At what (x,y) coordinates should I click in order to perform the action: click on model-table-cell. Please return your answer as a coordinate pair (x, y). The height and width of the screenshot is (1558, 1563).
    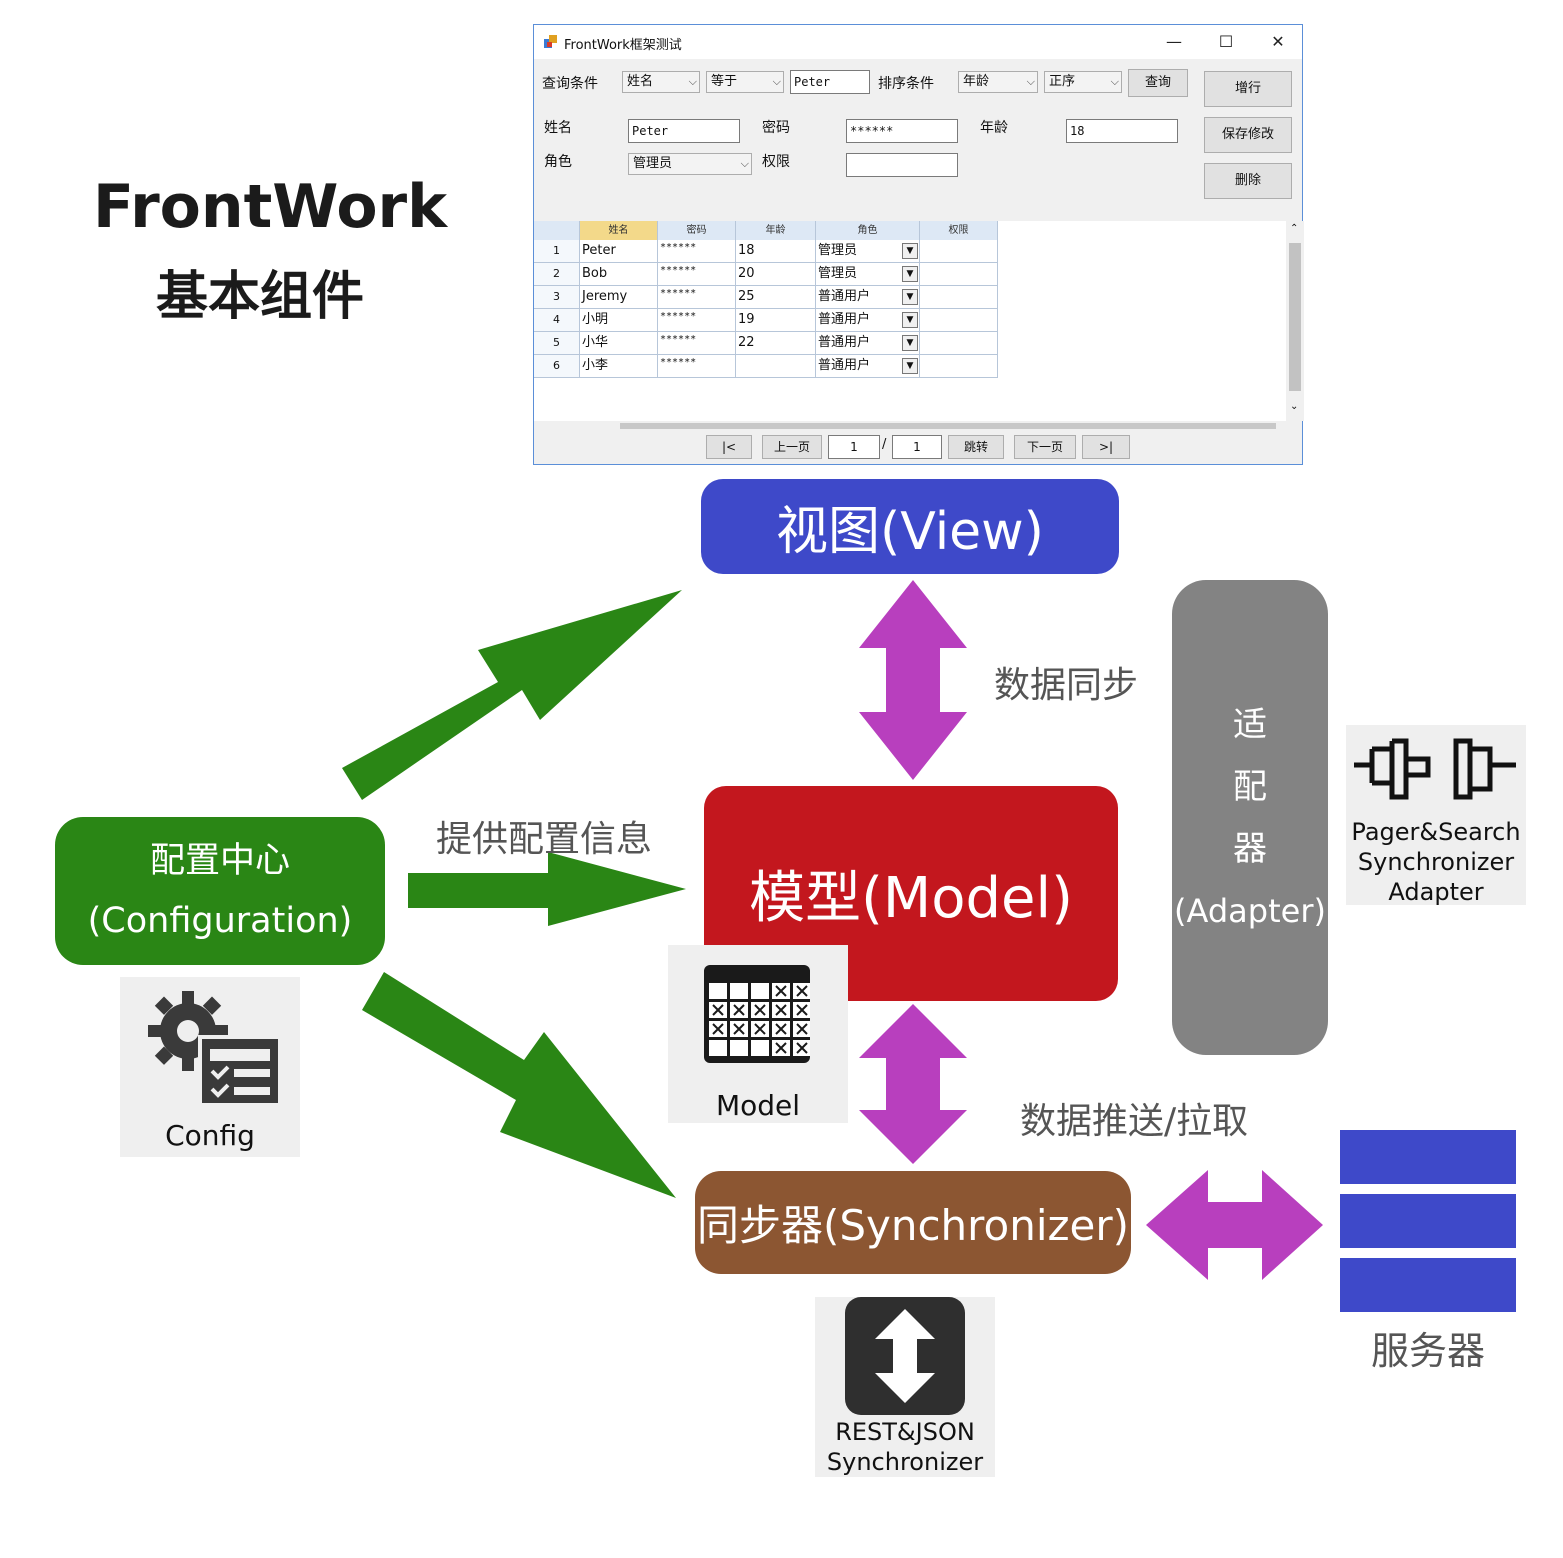
    Looking at the image, I should click on (739, 991).